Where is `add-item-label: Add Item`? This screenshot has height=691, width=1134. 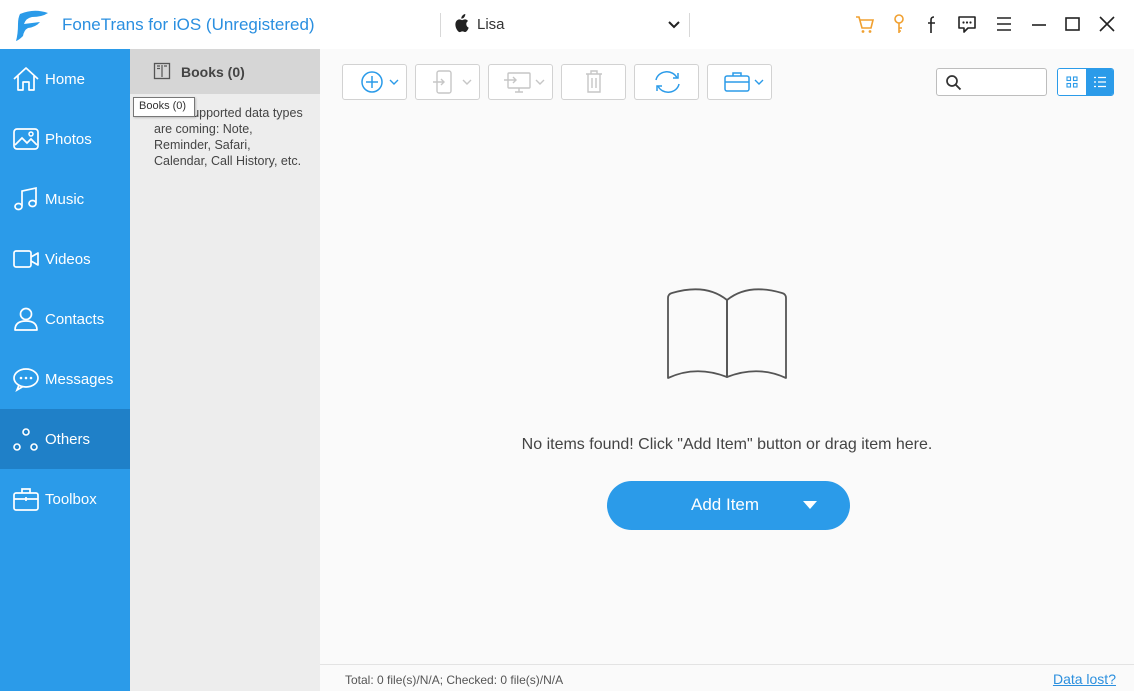
add-item-label: Add Item is located at coordinates (725, 504).